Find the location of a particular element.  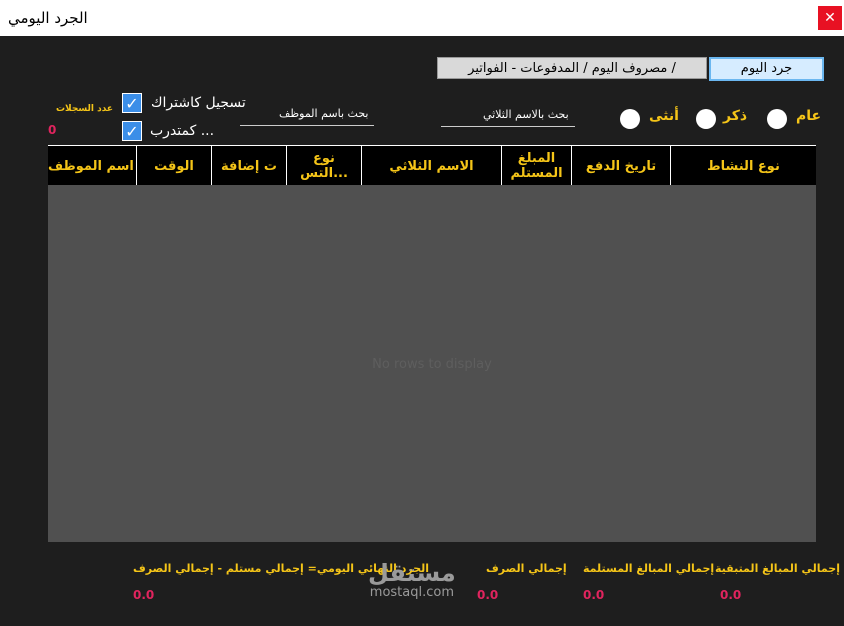

radio-general-label: عام is located at coordinates (809, 116).